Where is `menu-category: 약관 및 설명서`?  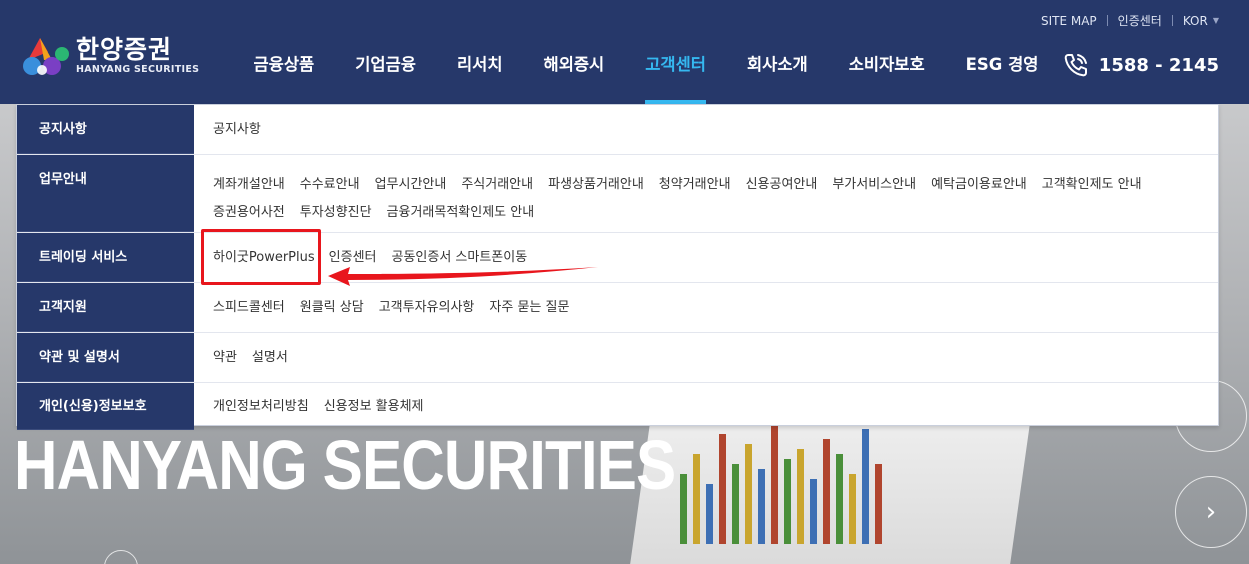
menu-category: 약관 및 설명서 is located at coordinates (105, 357).